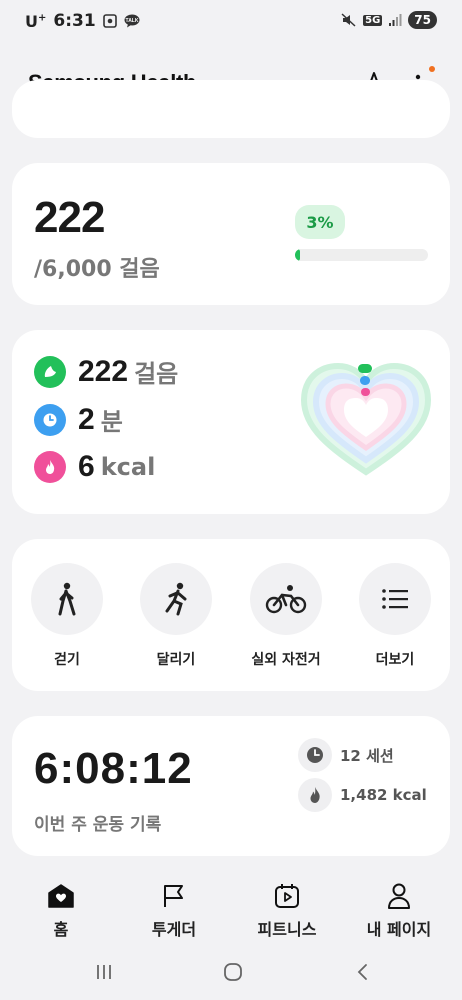  Describe the element at coordinates (86, 419) in the screenshot. I see `activity-minutes-value: 2` at that location.